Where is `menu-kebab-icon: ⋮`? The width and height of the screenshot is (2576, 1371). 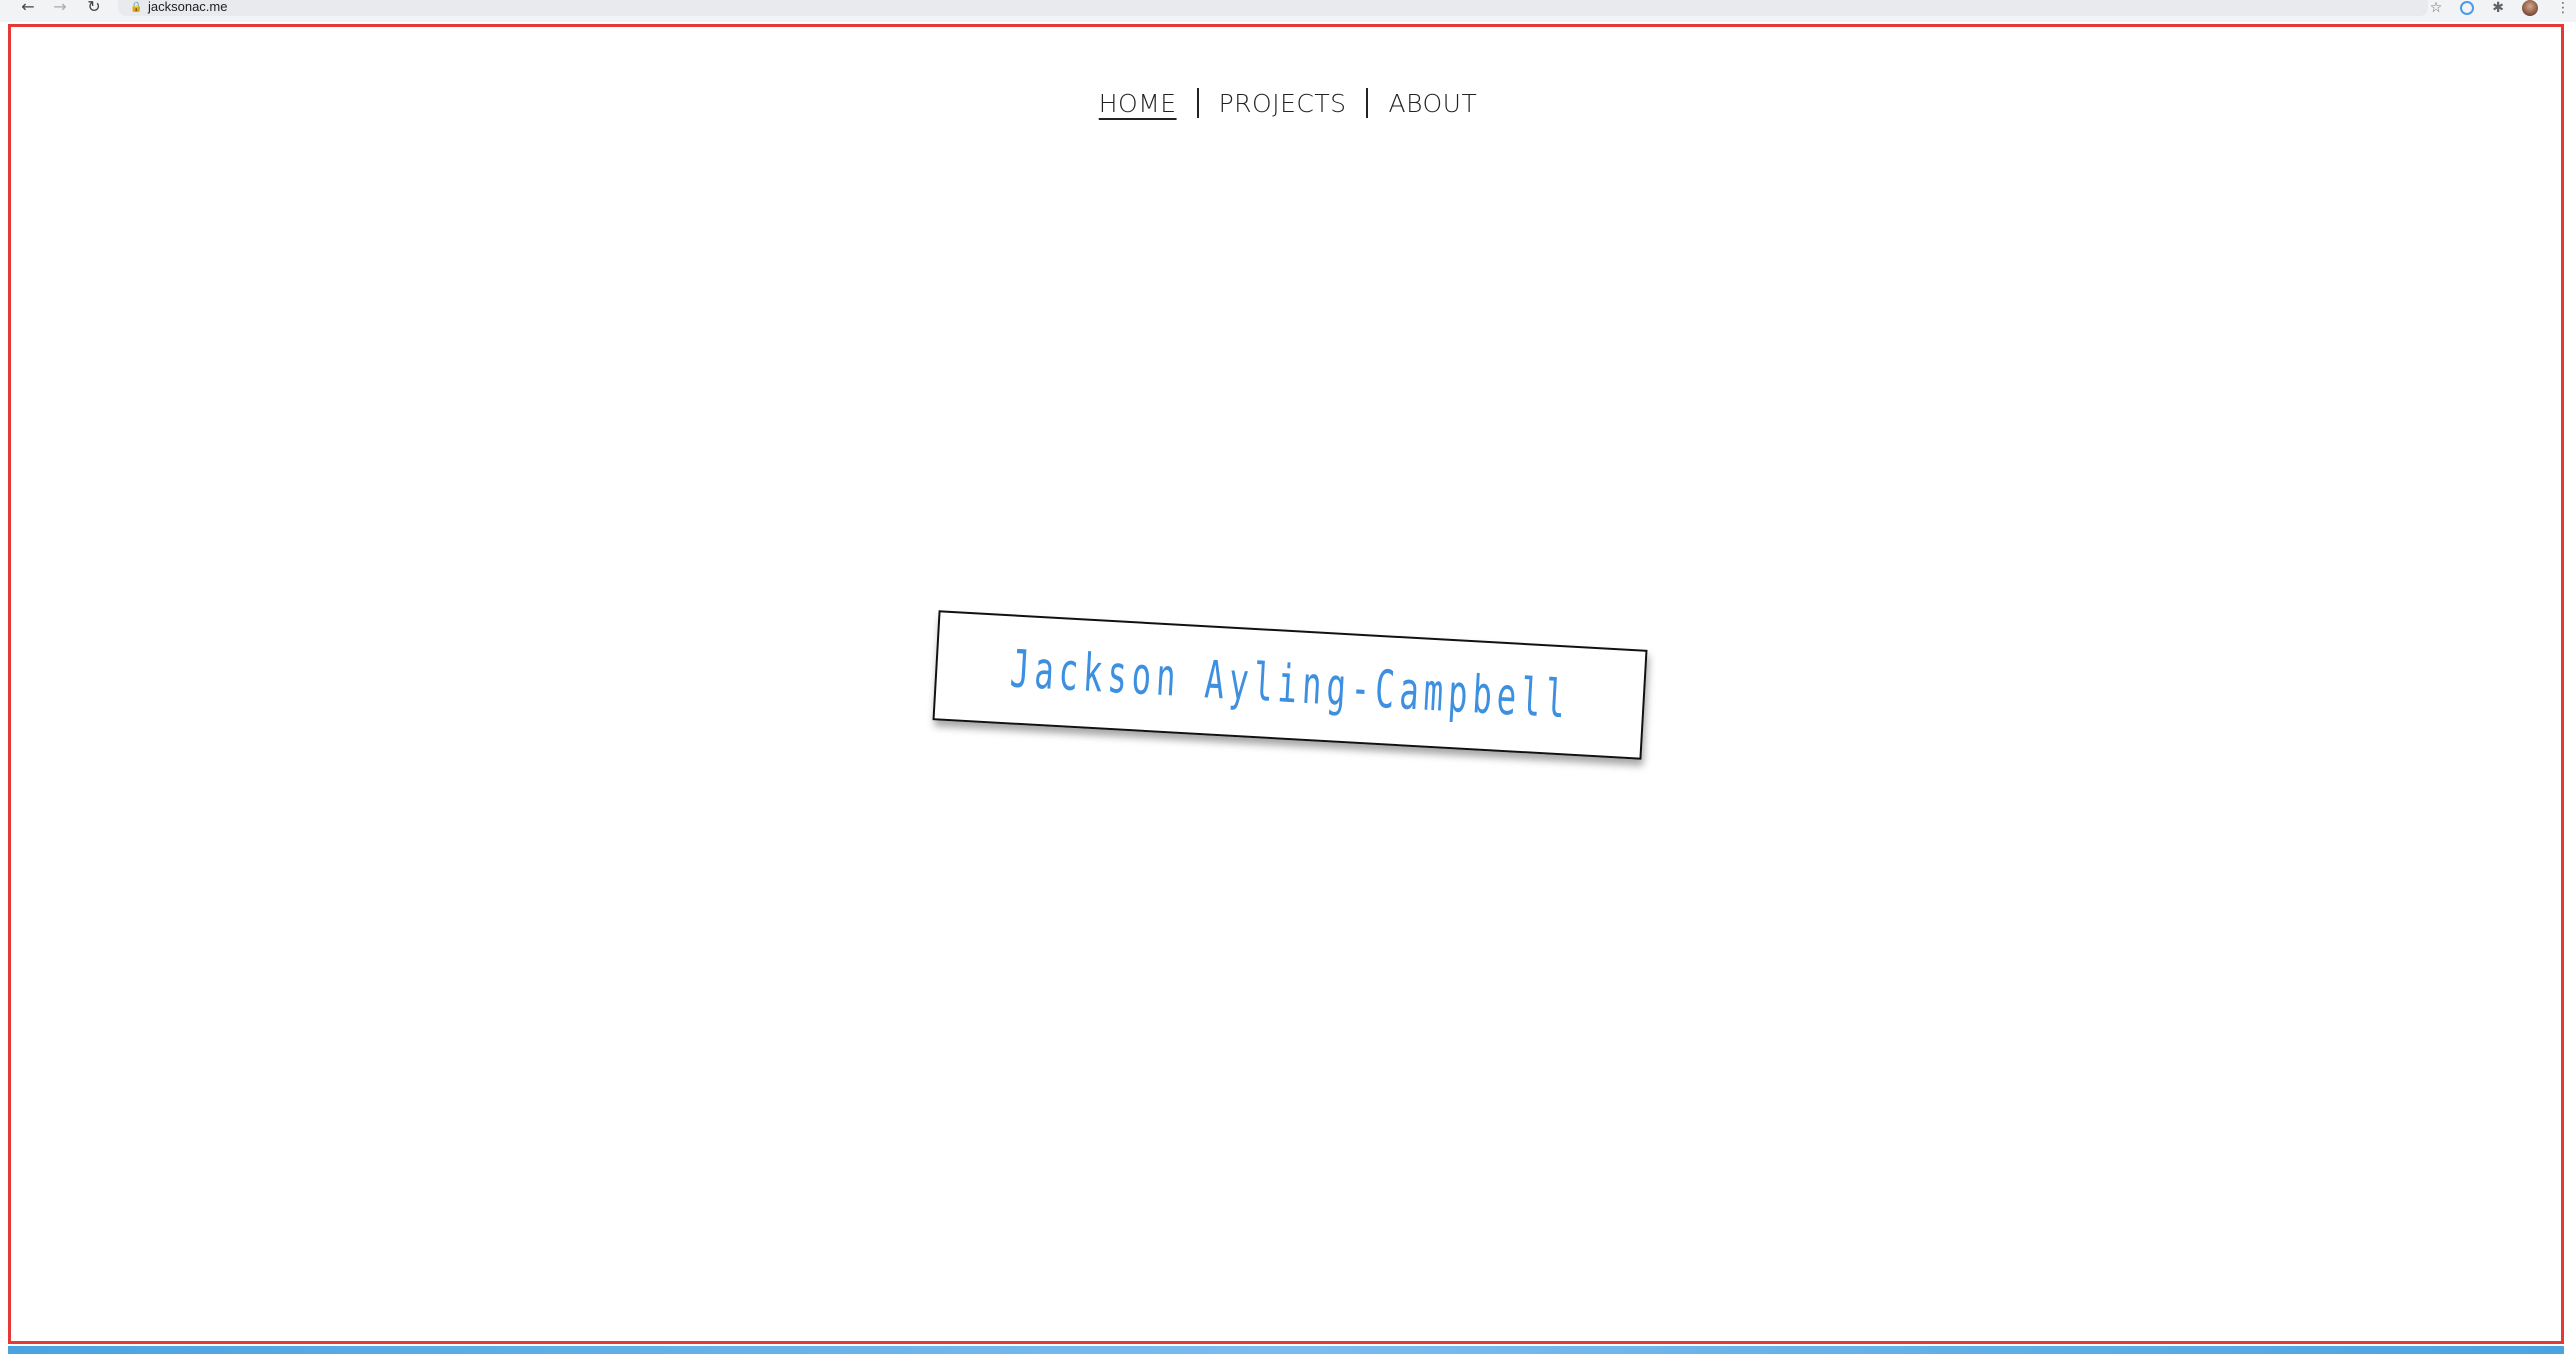 menu-kebab-icon: ⋮ is located at coordinates (2563, 8).